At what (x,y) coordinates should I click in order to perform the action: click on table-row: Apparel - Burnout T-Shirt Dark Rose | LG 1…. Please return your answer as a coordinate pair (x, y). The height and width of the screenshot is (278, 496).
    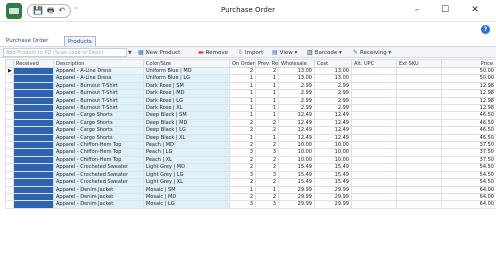
    Looking at the image, I should click on (250, 101).